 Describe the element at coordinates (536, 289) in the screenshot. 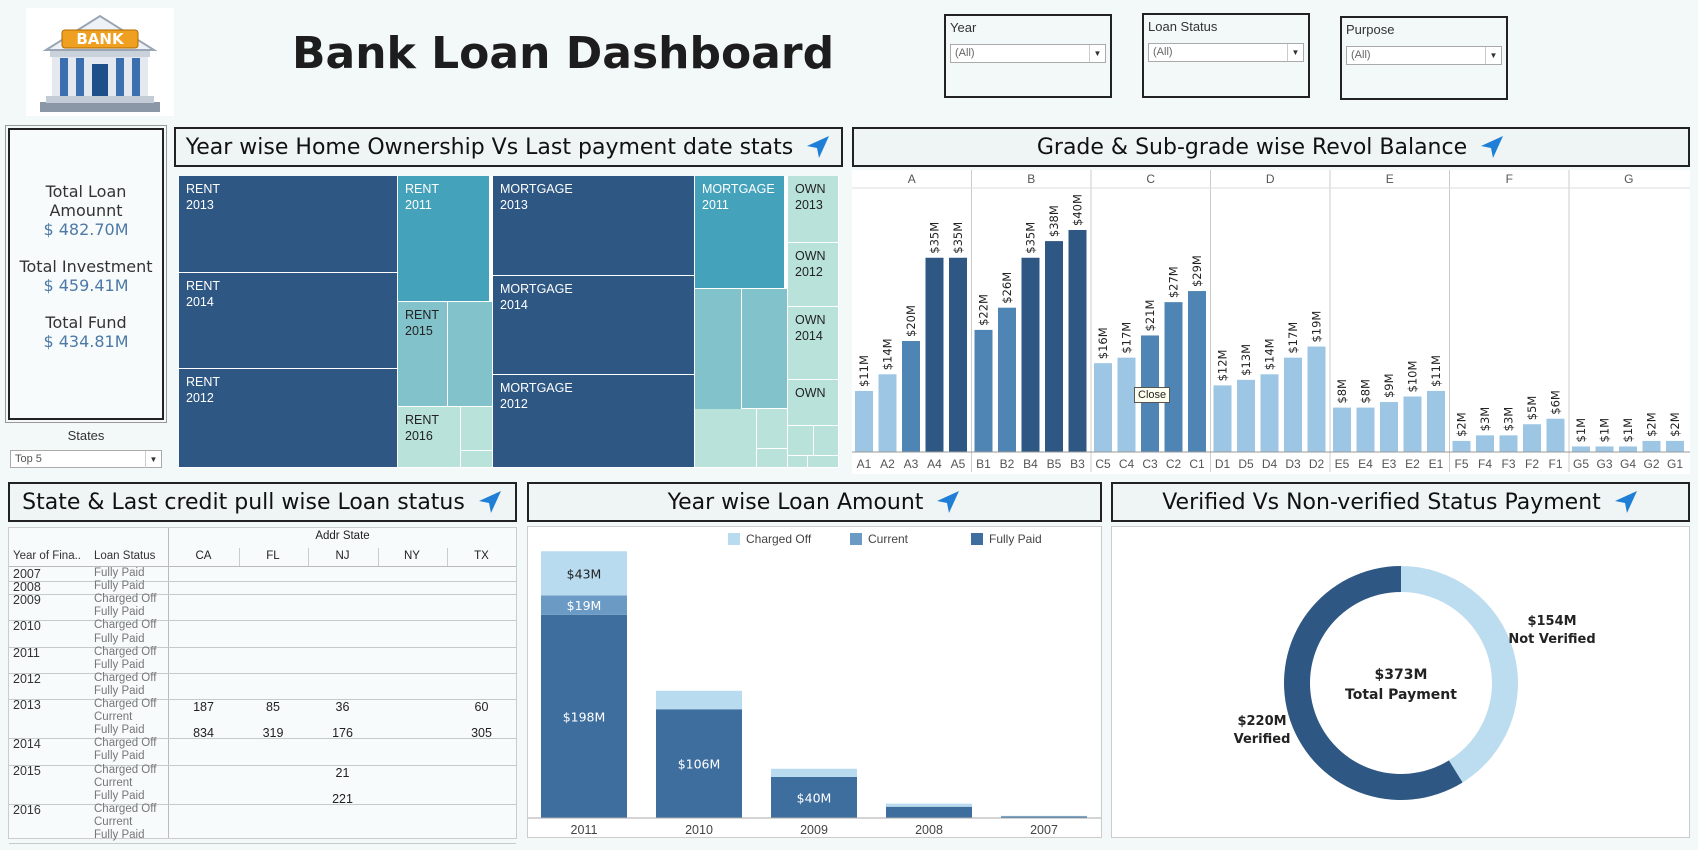

I see `treemap-cell-label: MORTGAGE` at that location.